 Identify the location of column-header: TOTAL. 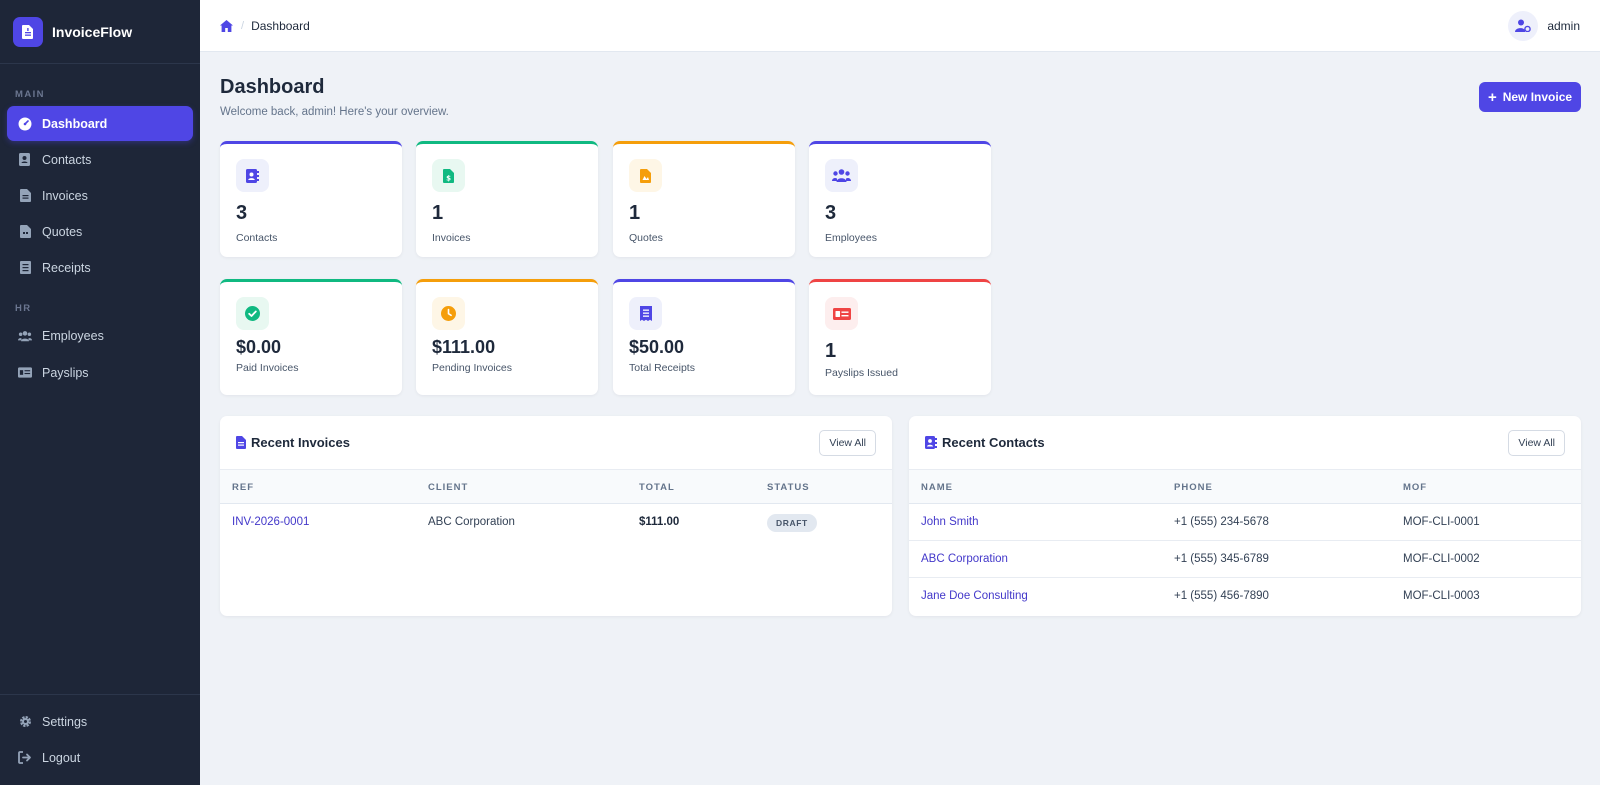
(657, 487).